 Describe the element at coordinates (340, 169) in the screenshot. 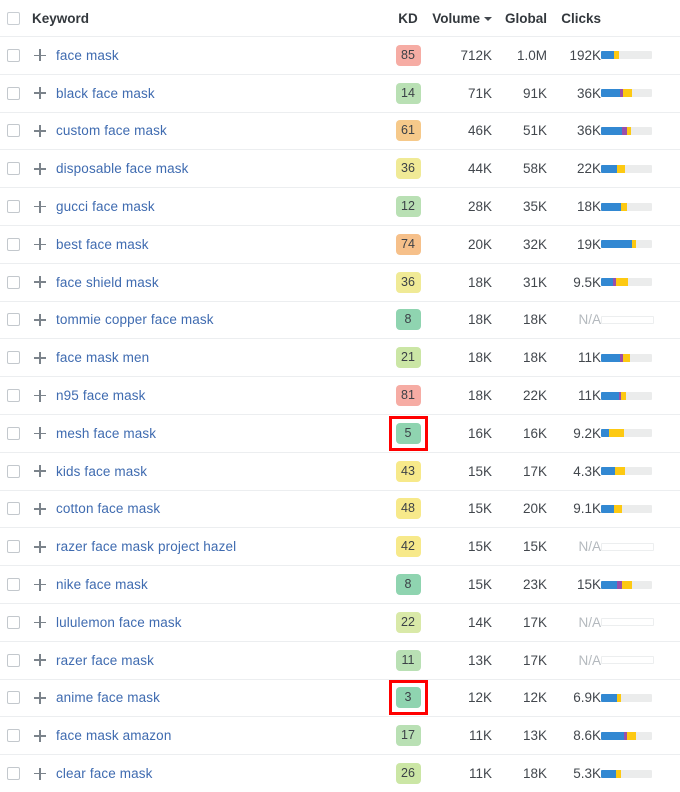

I see `table-row: disposable face mask 36 44K 58K 22K` at that location.